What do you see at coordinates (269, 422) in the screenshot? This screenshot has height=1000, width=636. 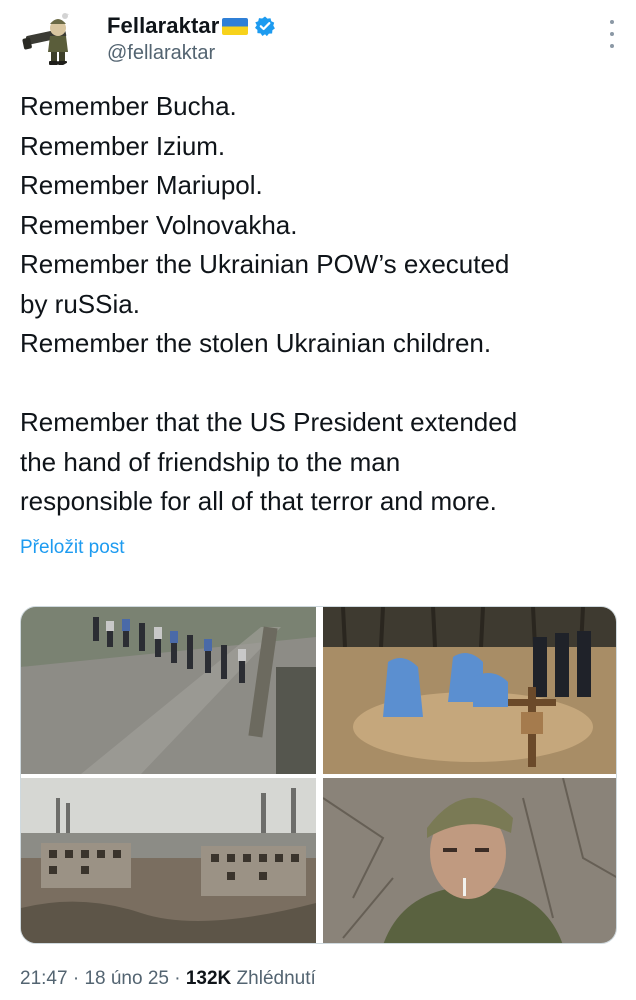 I see `tweet-line: Remember that the US President extended` at bounding box center [269, 422].